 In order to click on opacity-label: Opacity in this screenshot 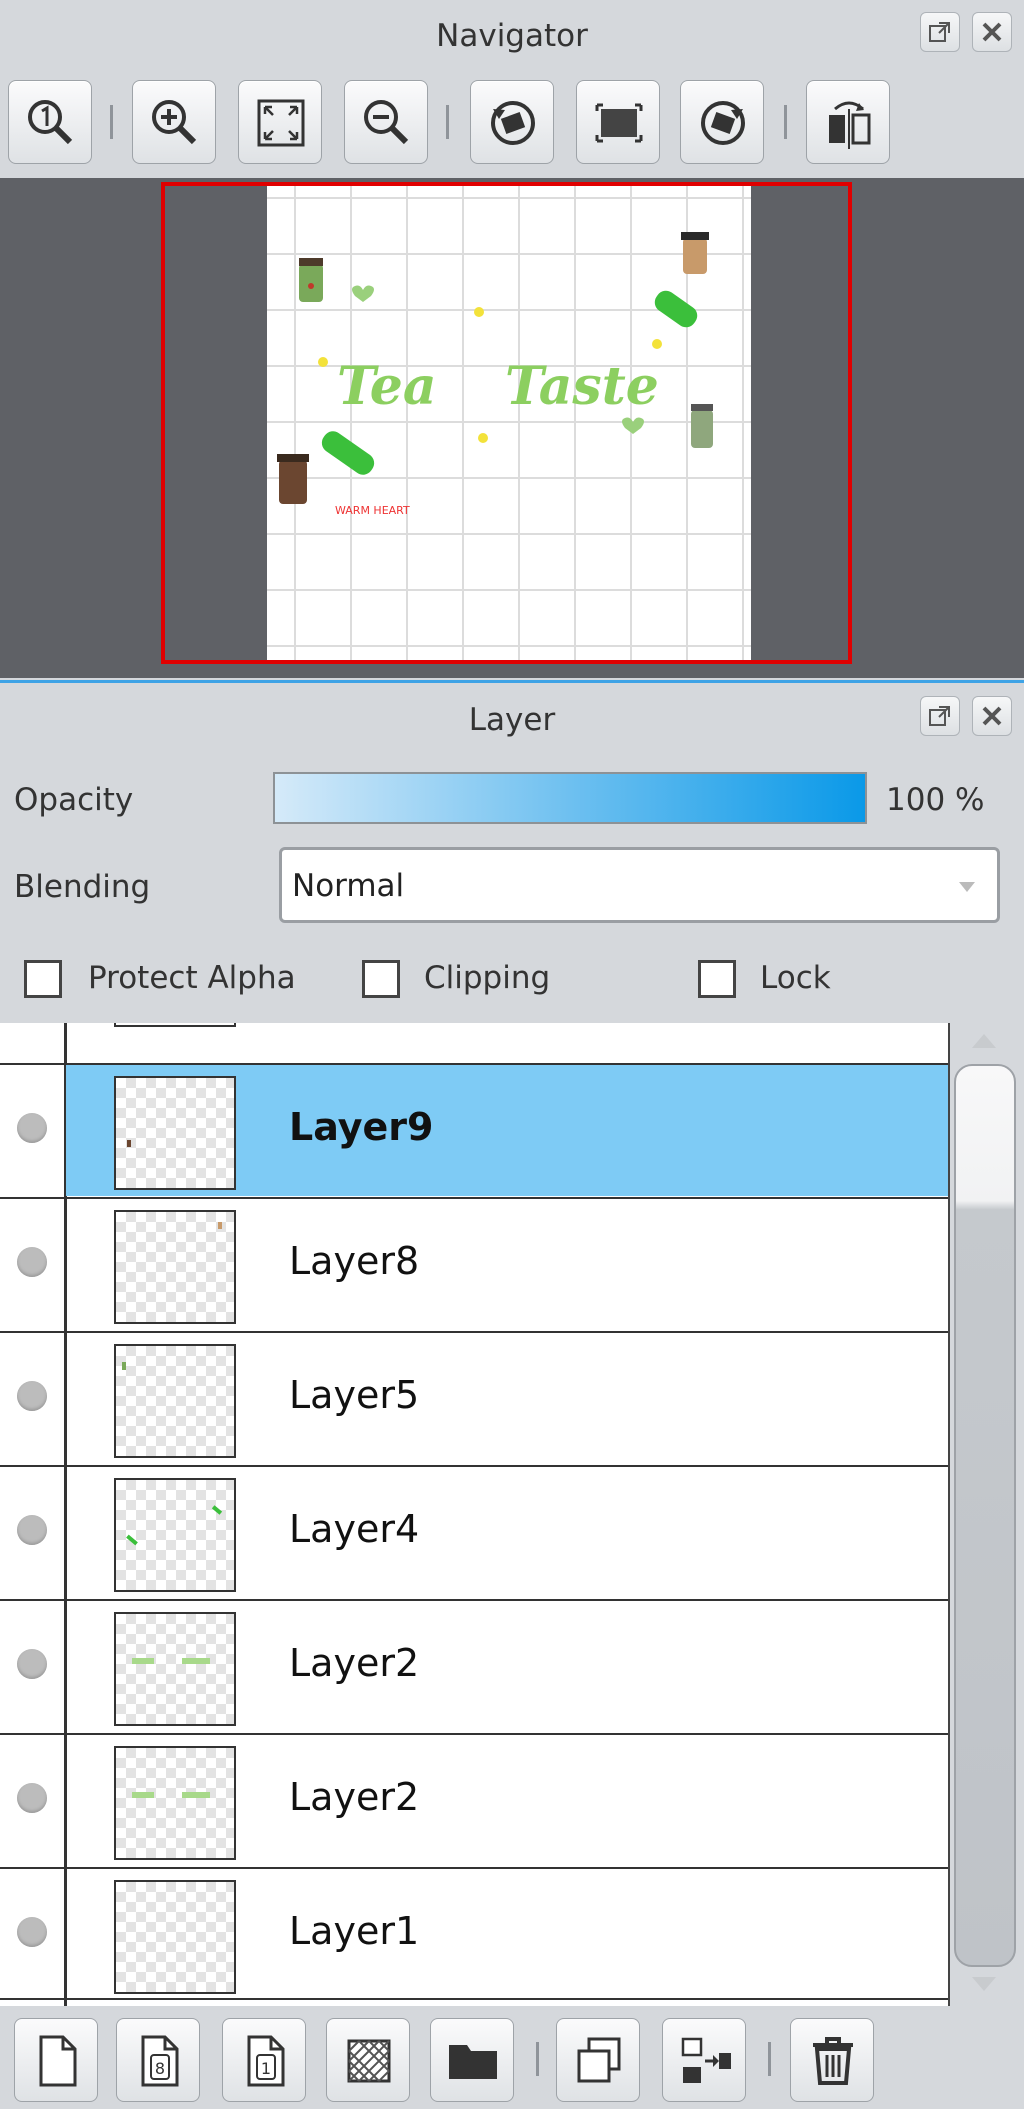, I will do `click(74, 800)`.